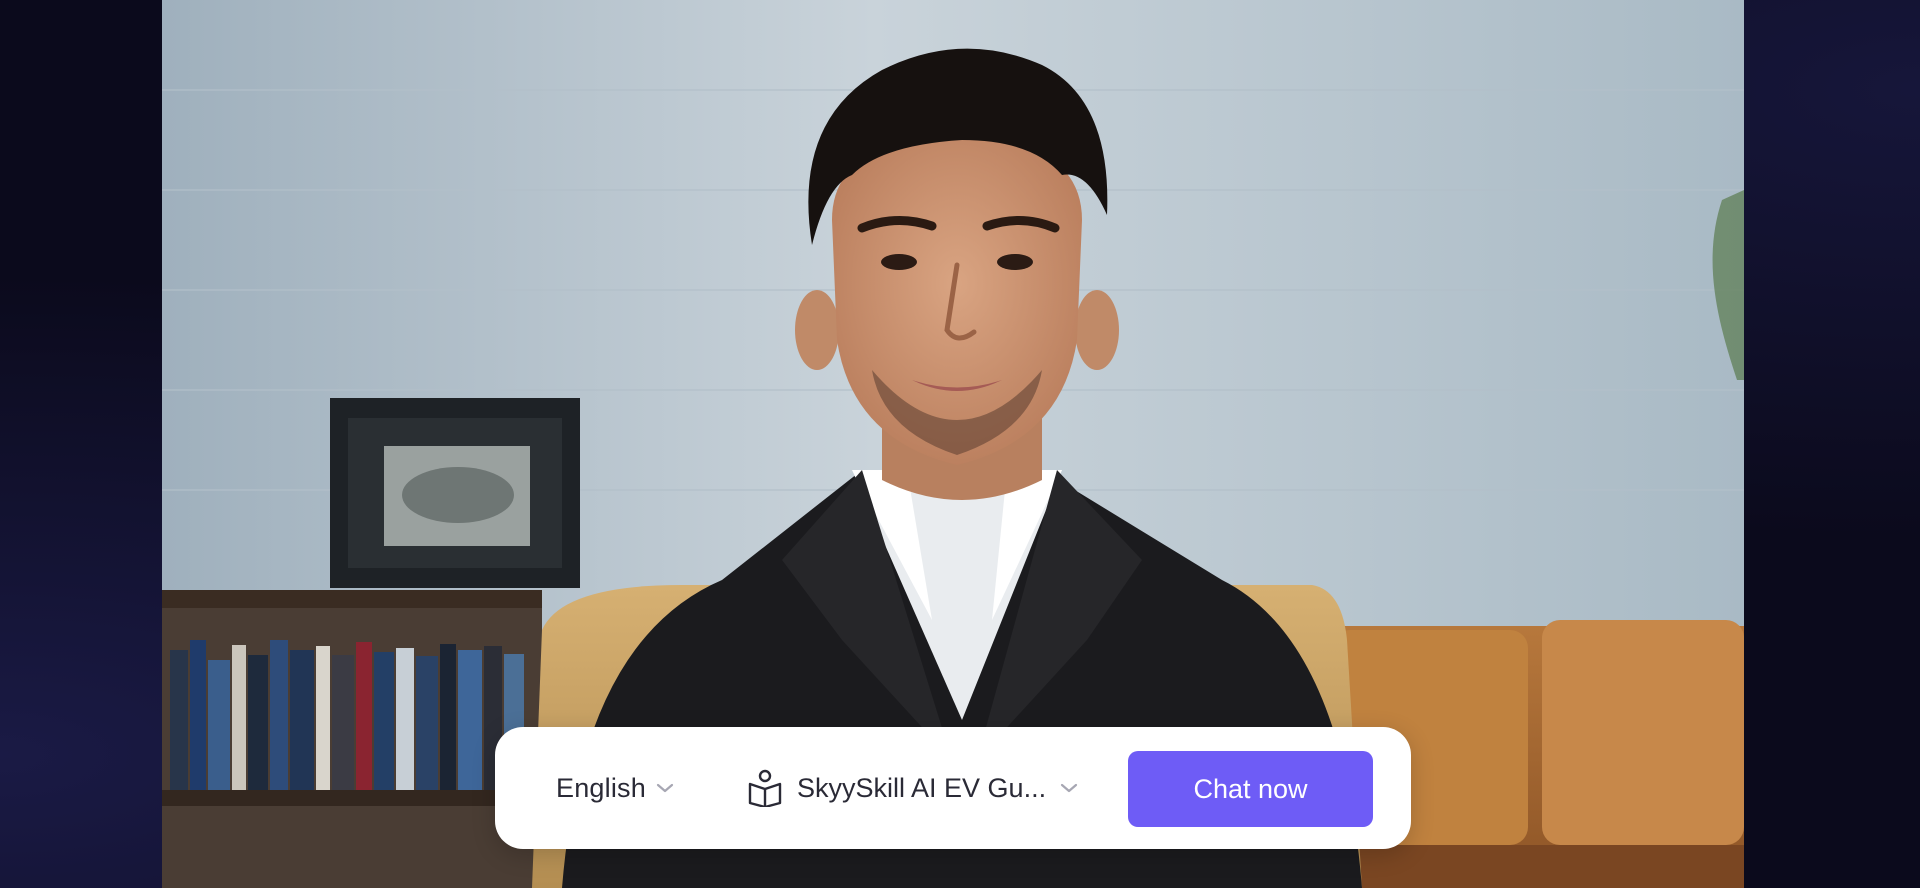 The image size is (1920, 888). Describe the element at coordinates (765, 788) in the screenshot. I see `book-reader-icon` at that location.